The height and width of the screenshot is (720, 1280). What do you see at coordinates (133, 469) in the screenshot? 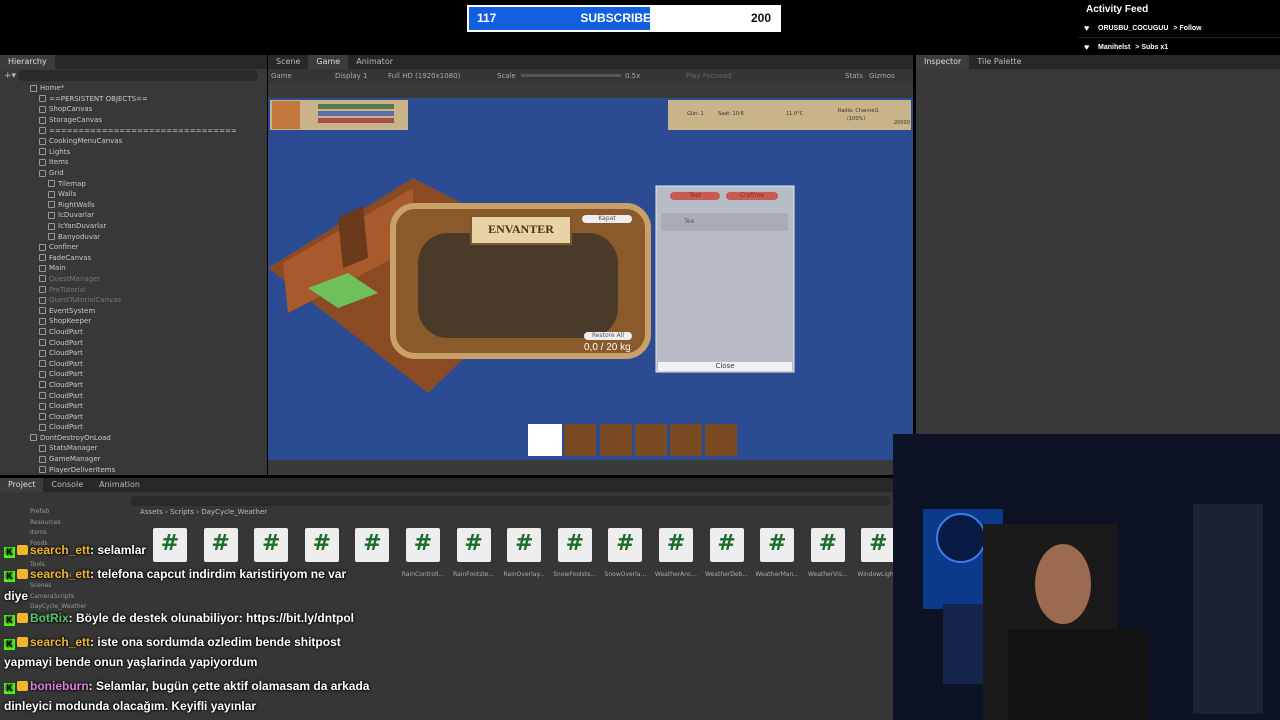
I see `hierarchy-item: PlayerDeliverItems` at bounding box center [133, 469].